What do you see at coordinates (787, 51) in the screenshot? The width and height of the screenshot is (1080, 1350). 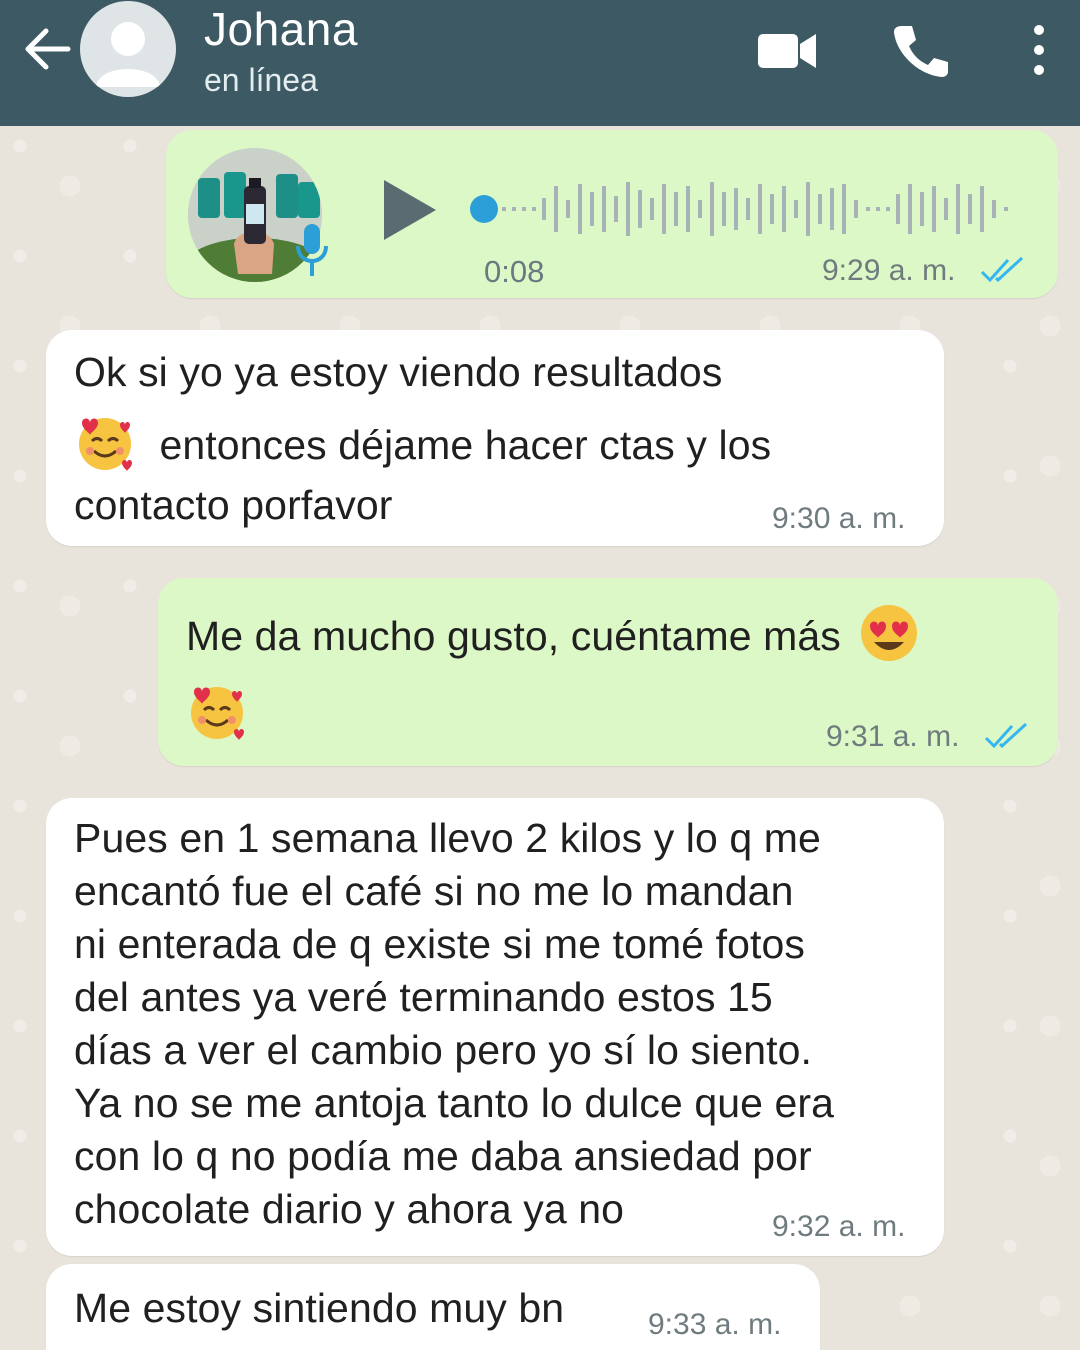 I see `video-call-icon` at bounding box center [787, 51].